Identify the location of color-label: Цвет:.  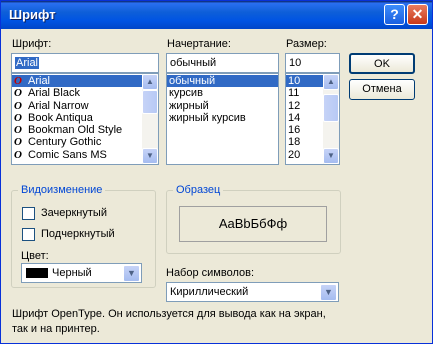
(35, 256).